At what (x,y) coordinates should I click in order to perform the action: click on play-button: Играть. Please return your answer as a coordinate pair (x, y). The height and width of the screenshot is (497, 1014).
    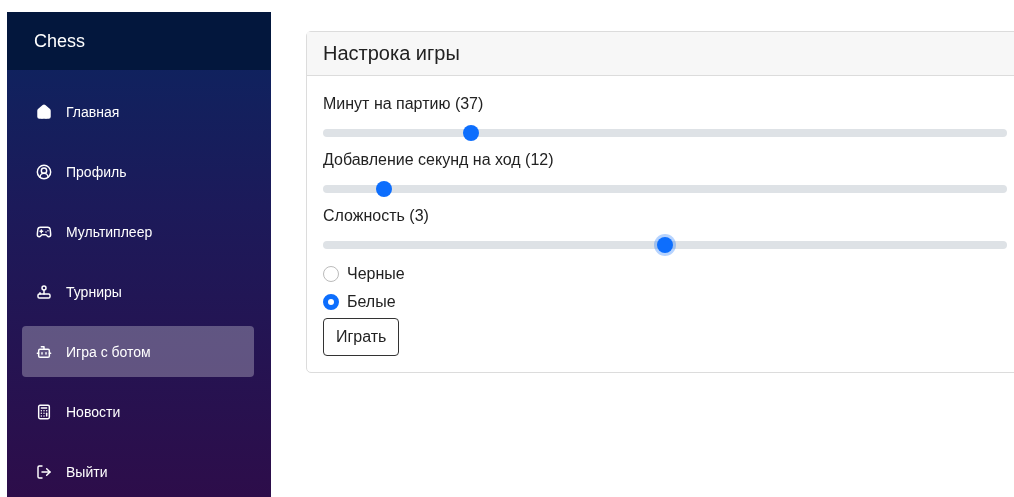
    Looking at the image, I should click on (361, 337).